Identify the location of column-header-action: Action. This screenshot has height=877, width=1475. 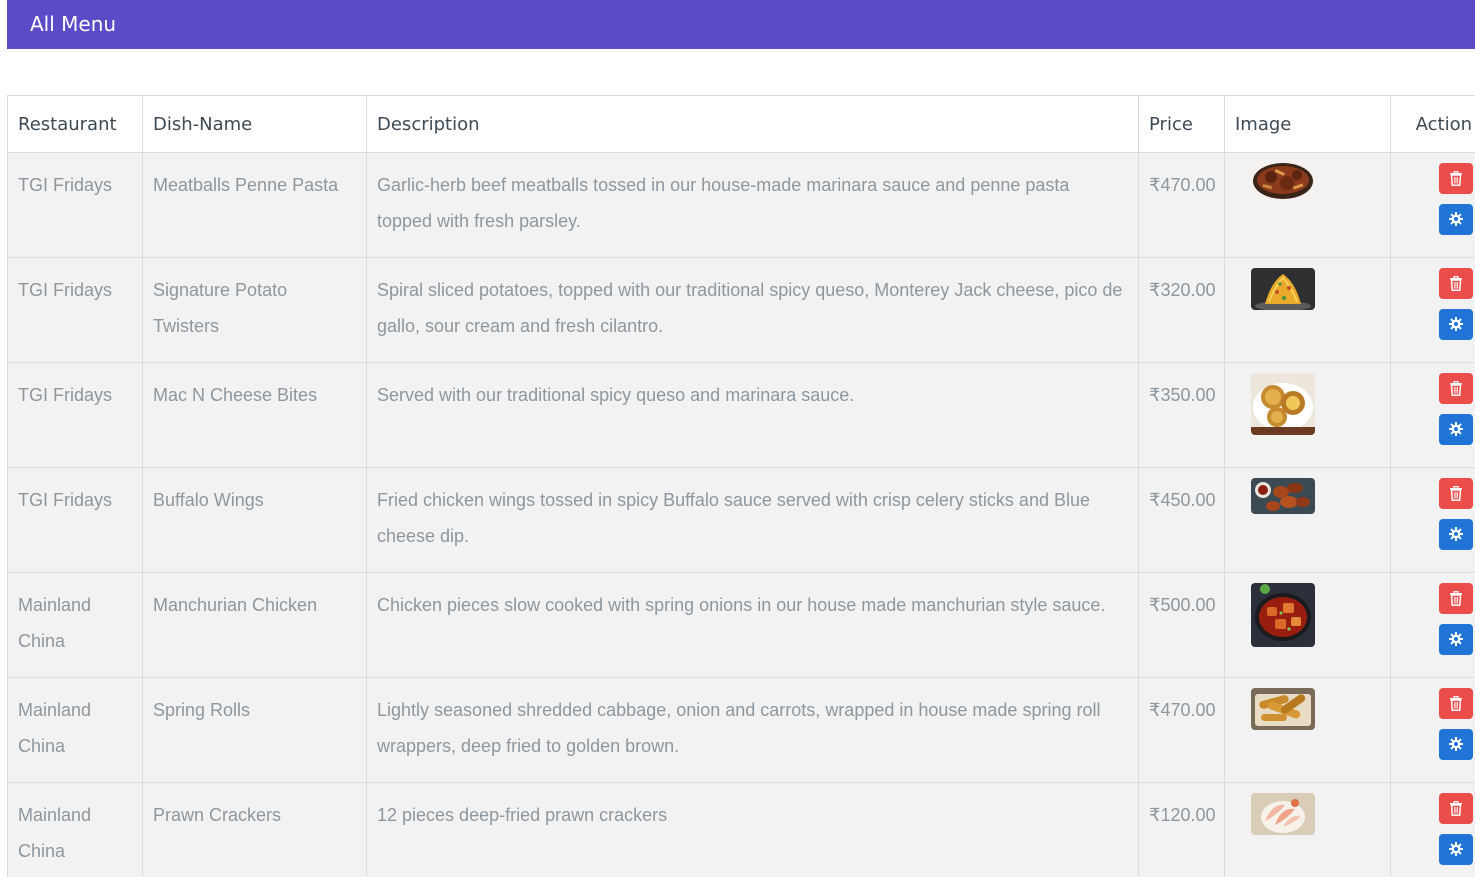
(1432, 124).